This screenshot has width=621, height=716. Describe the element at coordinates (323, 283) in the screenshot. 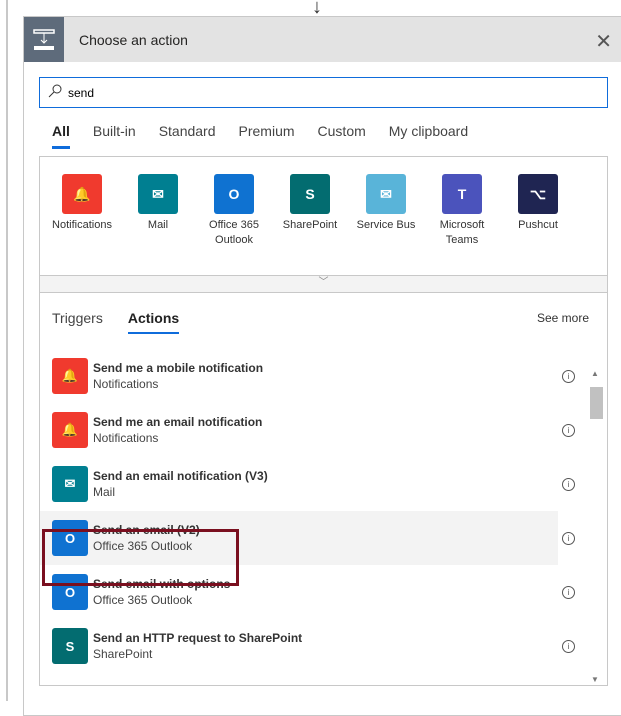

I see `collapse-chevron-icon: ﹀` at that location.